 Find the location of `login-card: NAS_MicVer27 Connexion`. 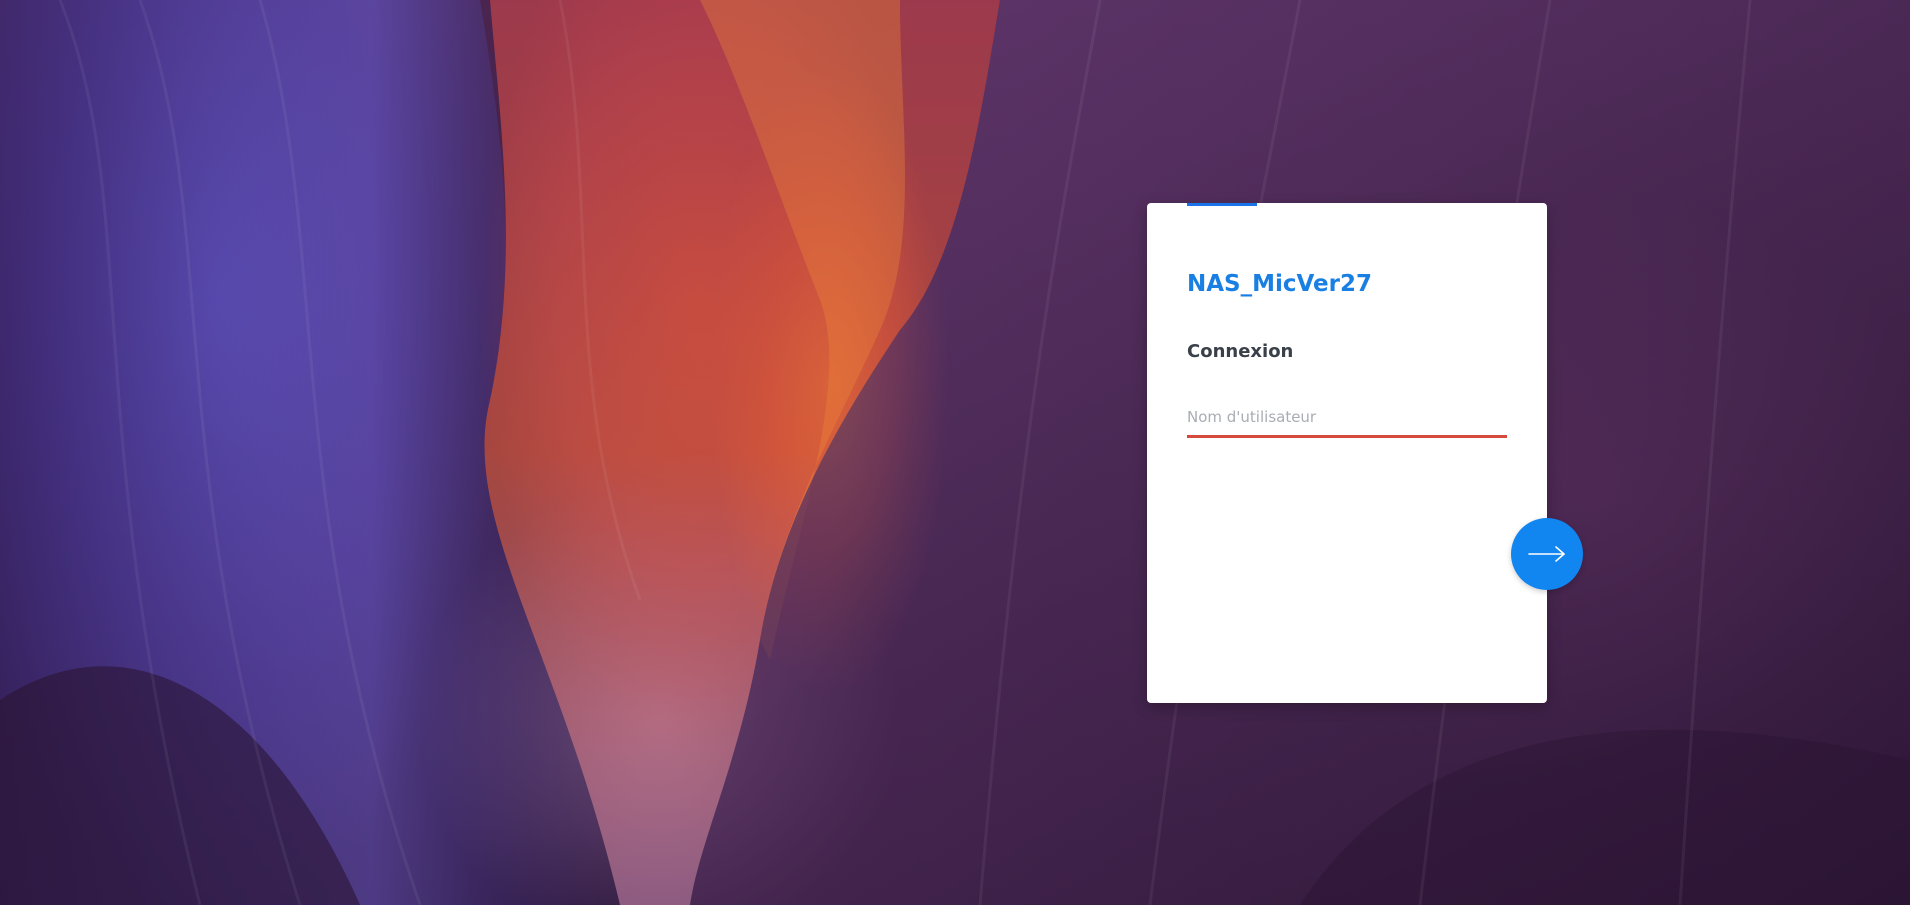

login-card: NAS_MicVer27 Connexion is located at coordinates (1347, 453).